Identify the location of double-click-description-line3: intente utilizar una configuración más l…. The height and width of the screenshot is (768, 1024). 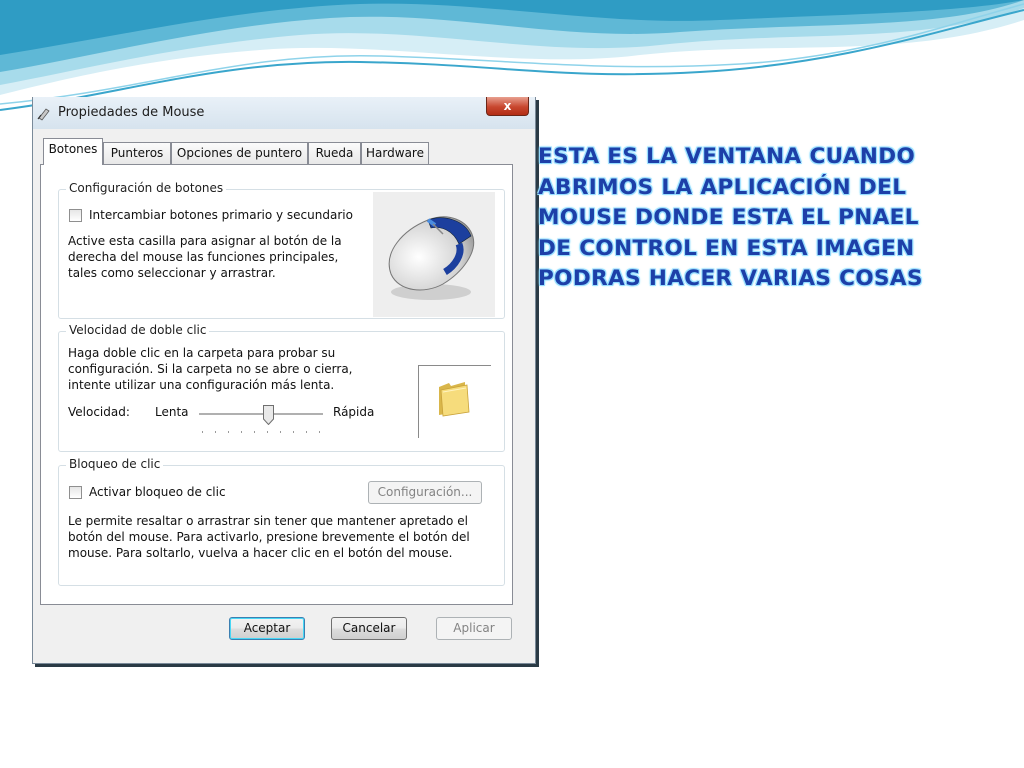
(201, 385).